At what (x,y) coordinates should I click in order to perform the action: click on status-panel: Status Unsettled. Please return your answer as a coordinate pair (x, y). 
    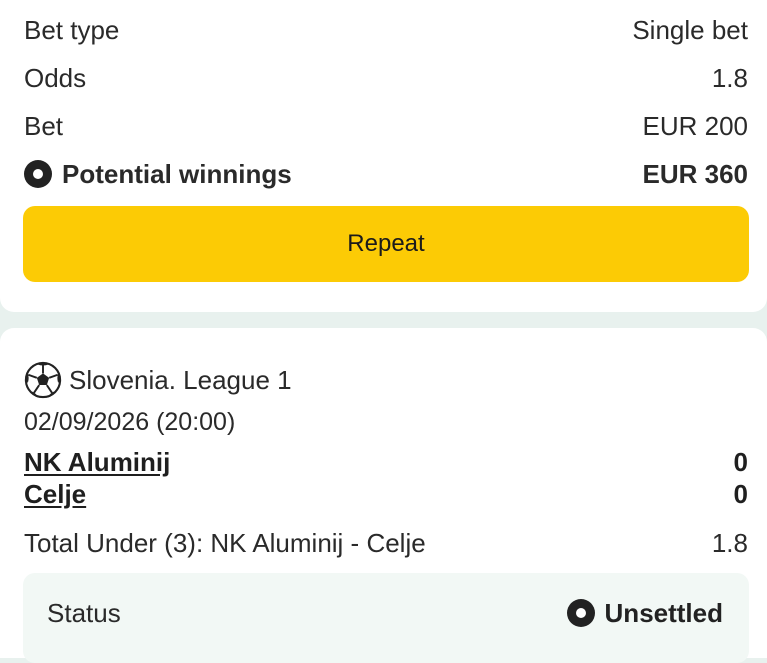
    Looking at the image, I should click on (386, 618).